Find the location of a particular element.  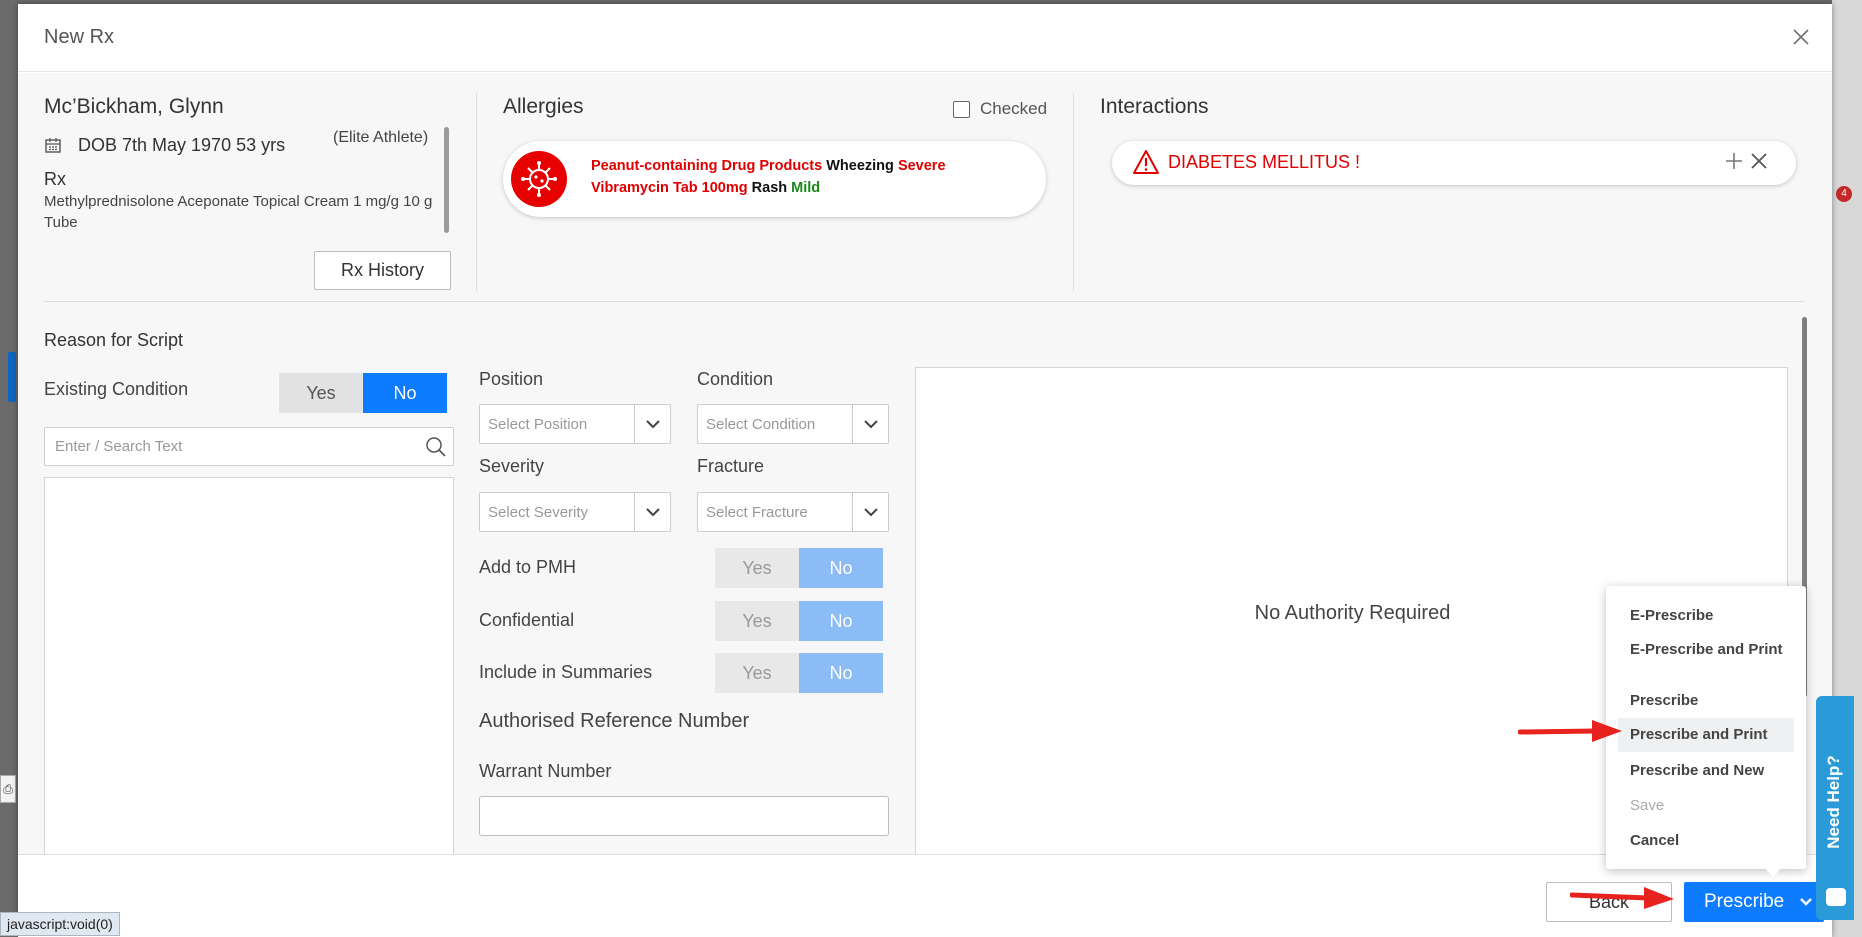

existing-condition-yes: Yes is located at coordinates (321, 393).